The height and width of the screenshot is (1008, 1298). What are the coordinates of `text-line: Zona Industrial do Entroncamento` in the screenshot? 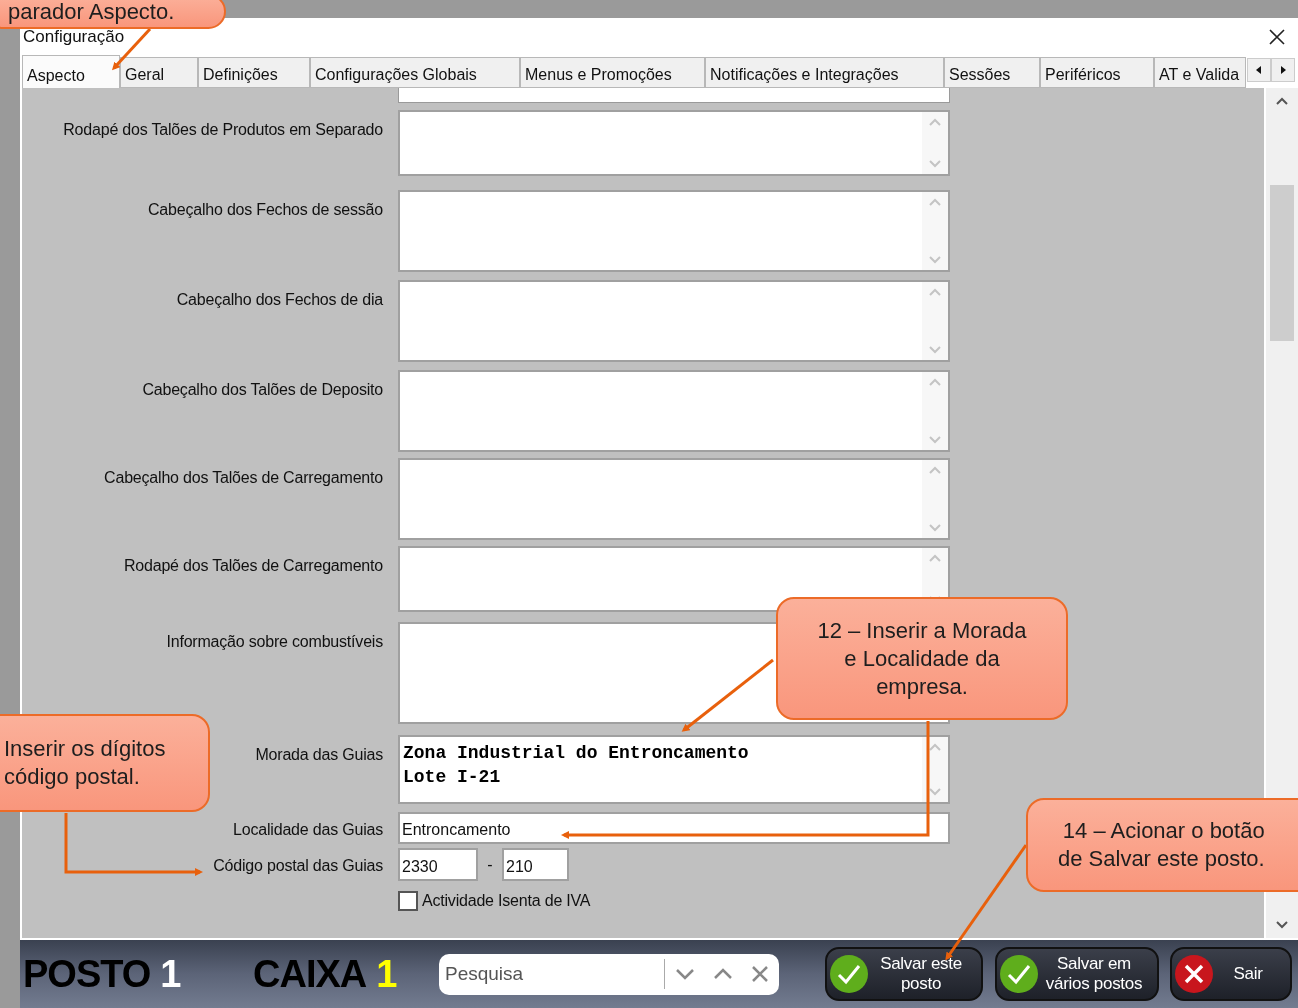 It's located at (576, 753).